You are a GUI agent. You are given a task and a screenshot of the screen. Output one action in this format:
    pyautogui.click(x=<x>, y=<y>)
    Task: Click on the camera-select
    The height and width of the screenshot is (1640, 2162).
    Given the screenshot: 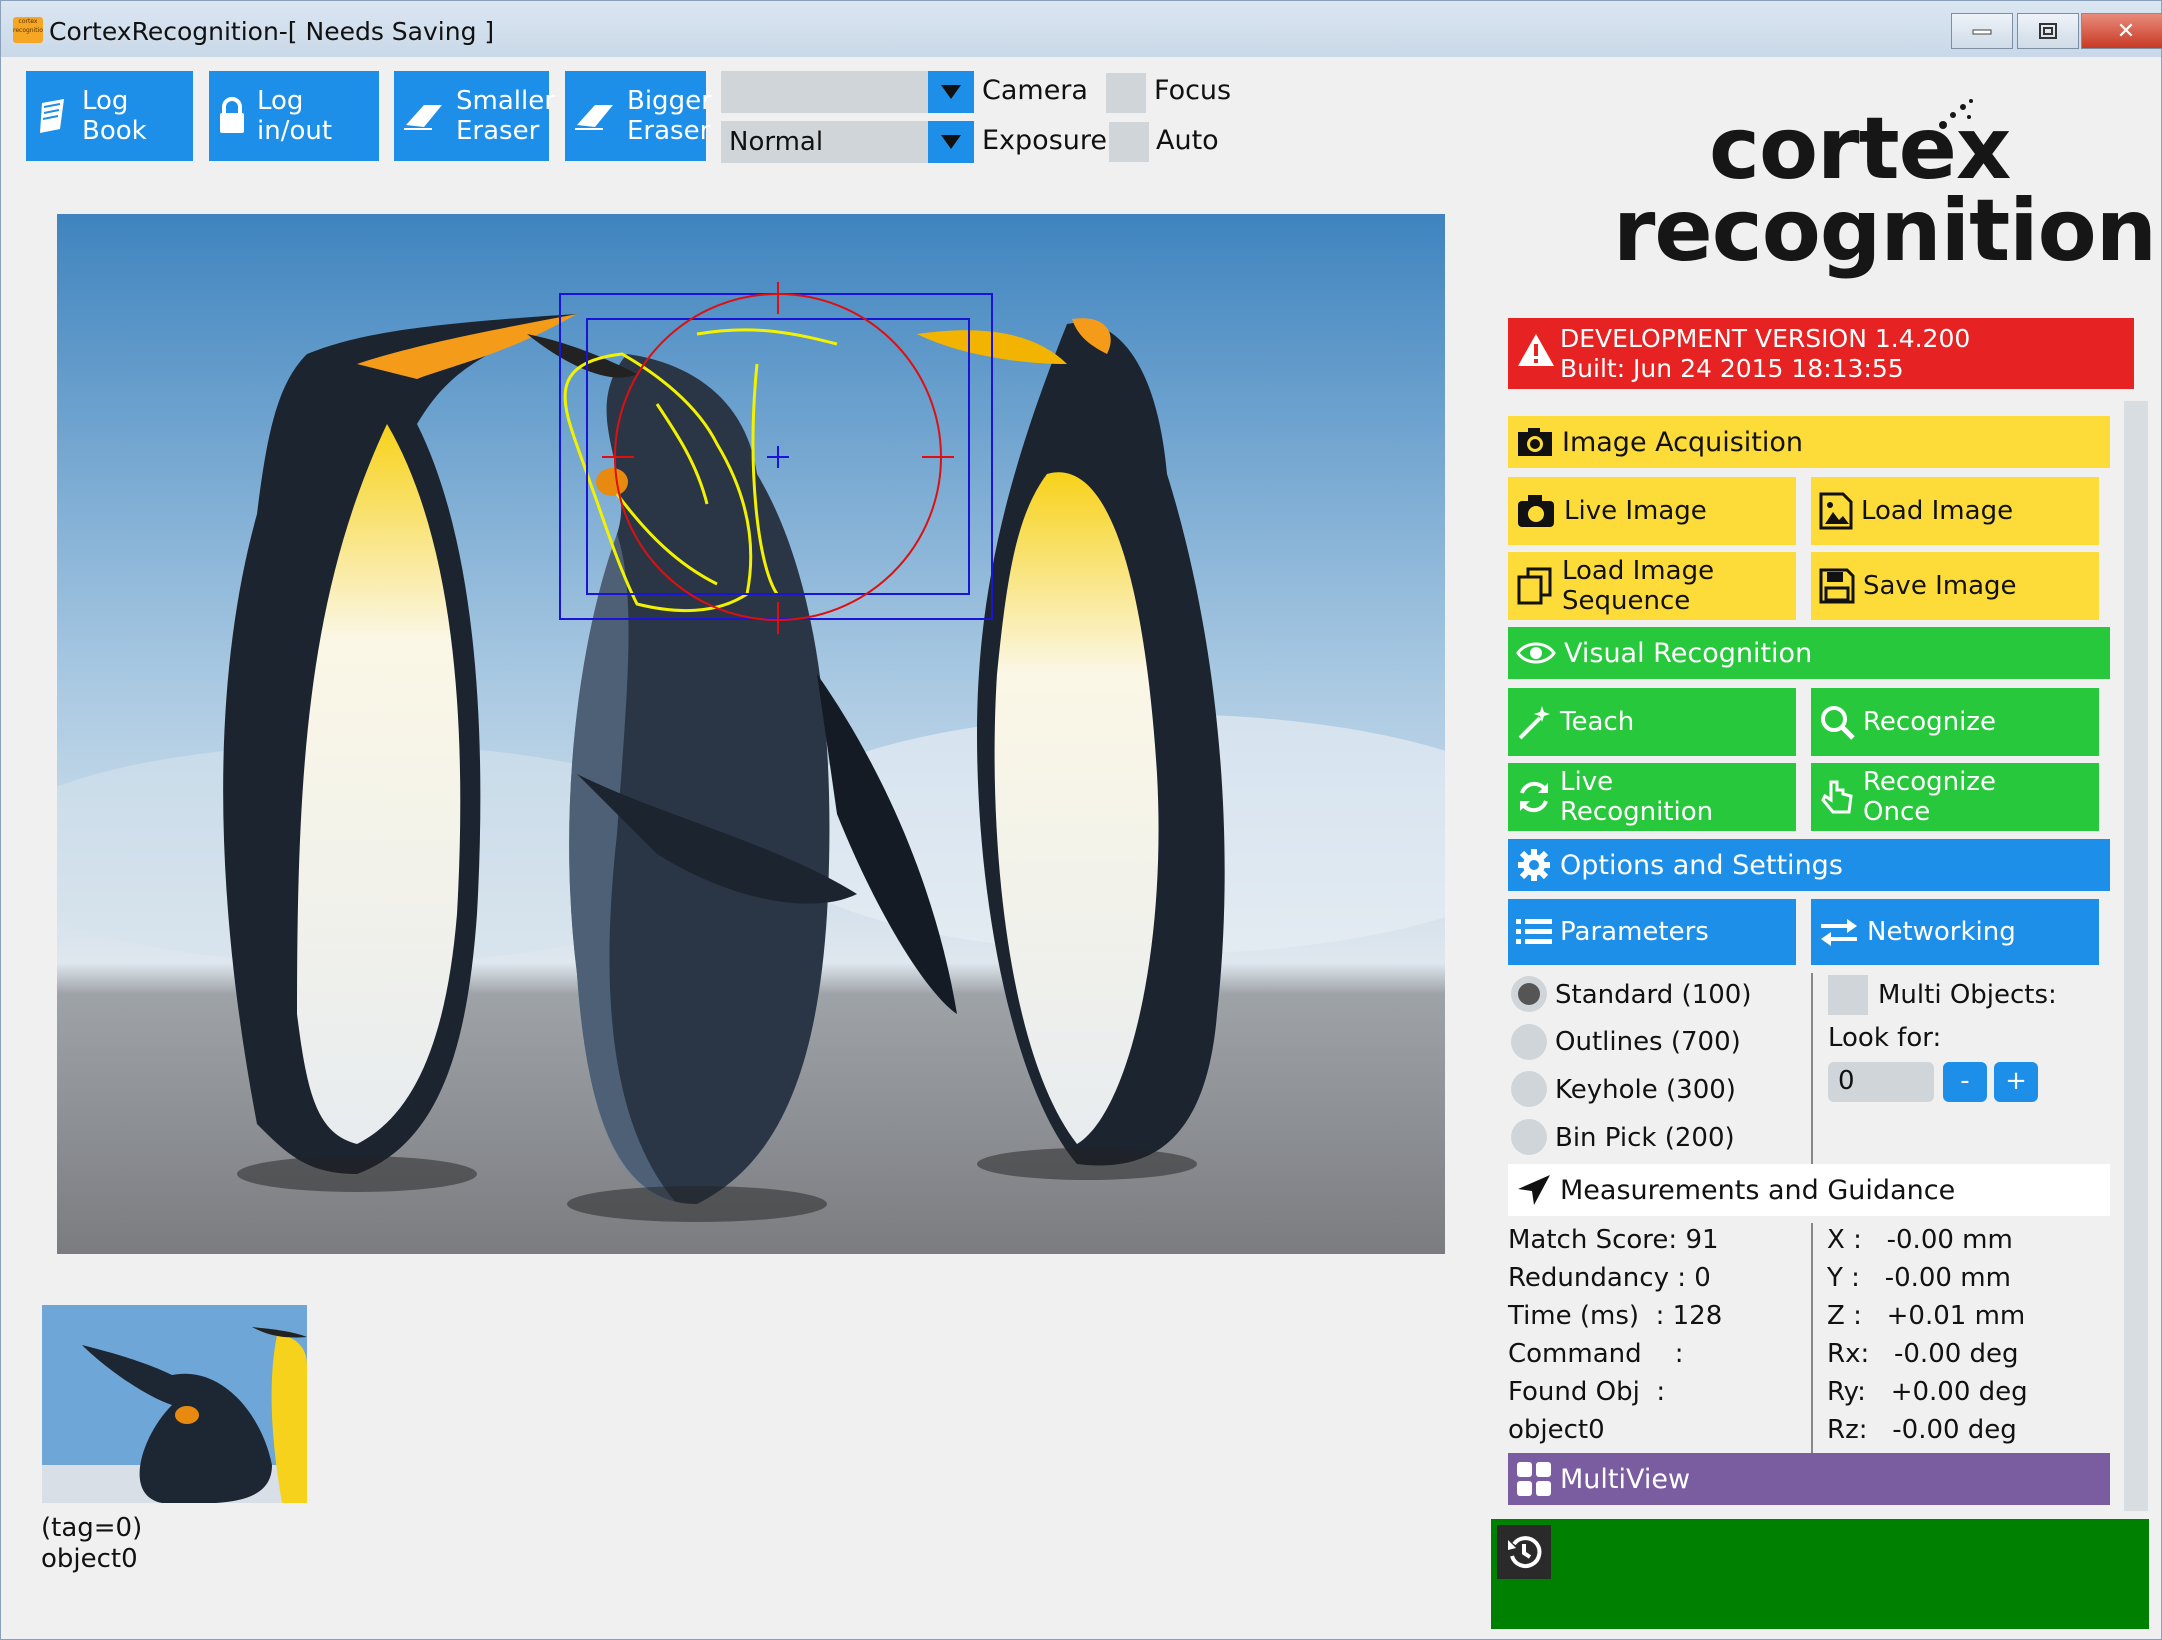 What is the action you would take?
    pyautogui.click(x=847, y=92)
    